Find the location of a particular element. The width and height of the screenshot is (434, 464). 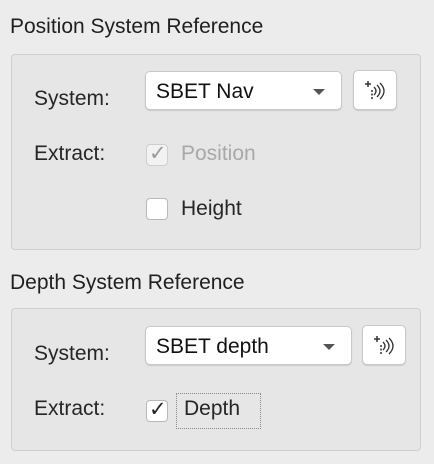

position-system-value: SBET Nav is located at coordinates (205, 91).